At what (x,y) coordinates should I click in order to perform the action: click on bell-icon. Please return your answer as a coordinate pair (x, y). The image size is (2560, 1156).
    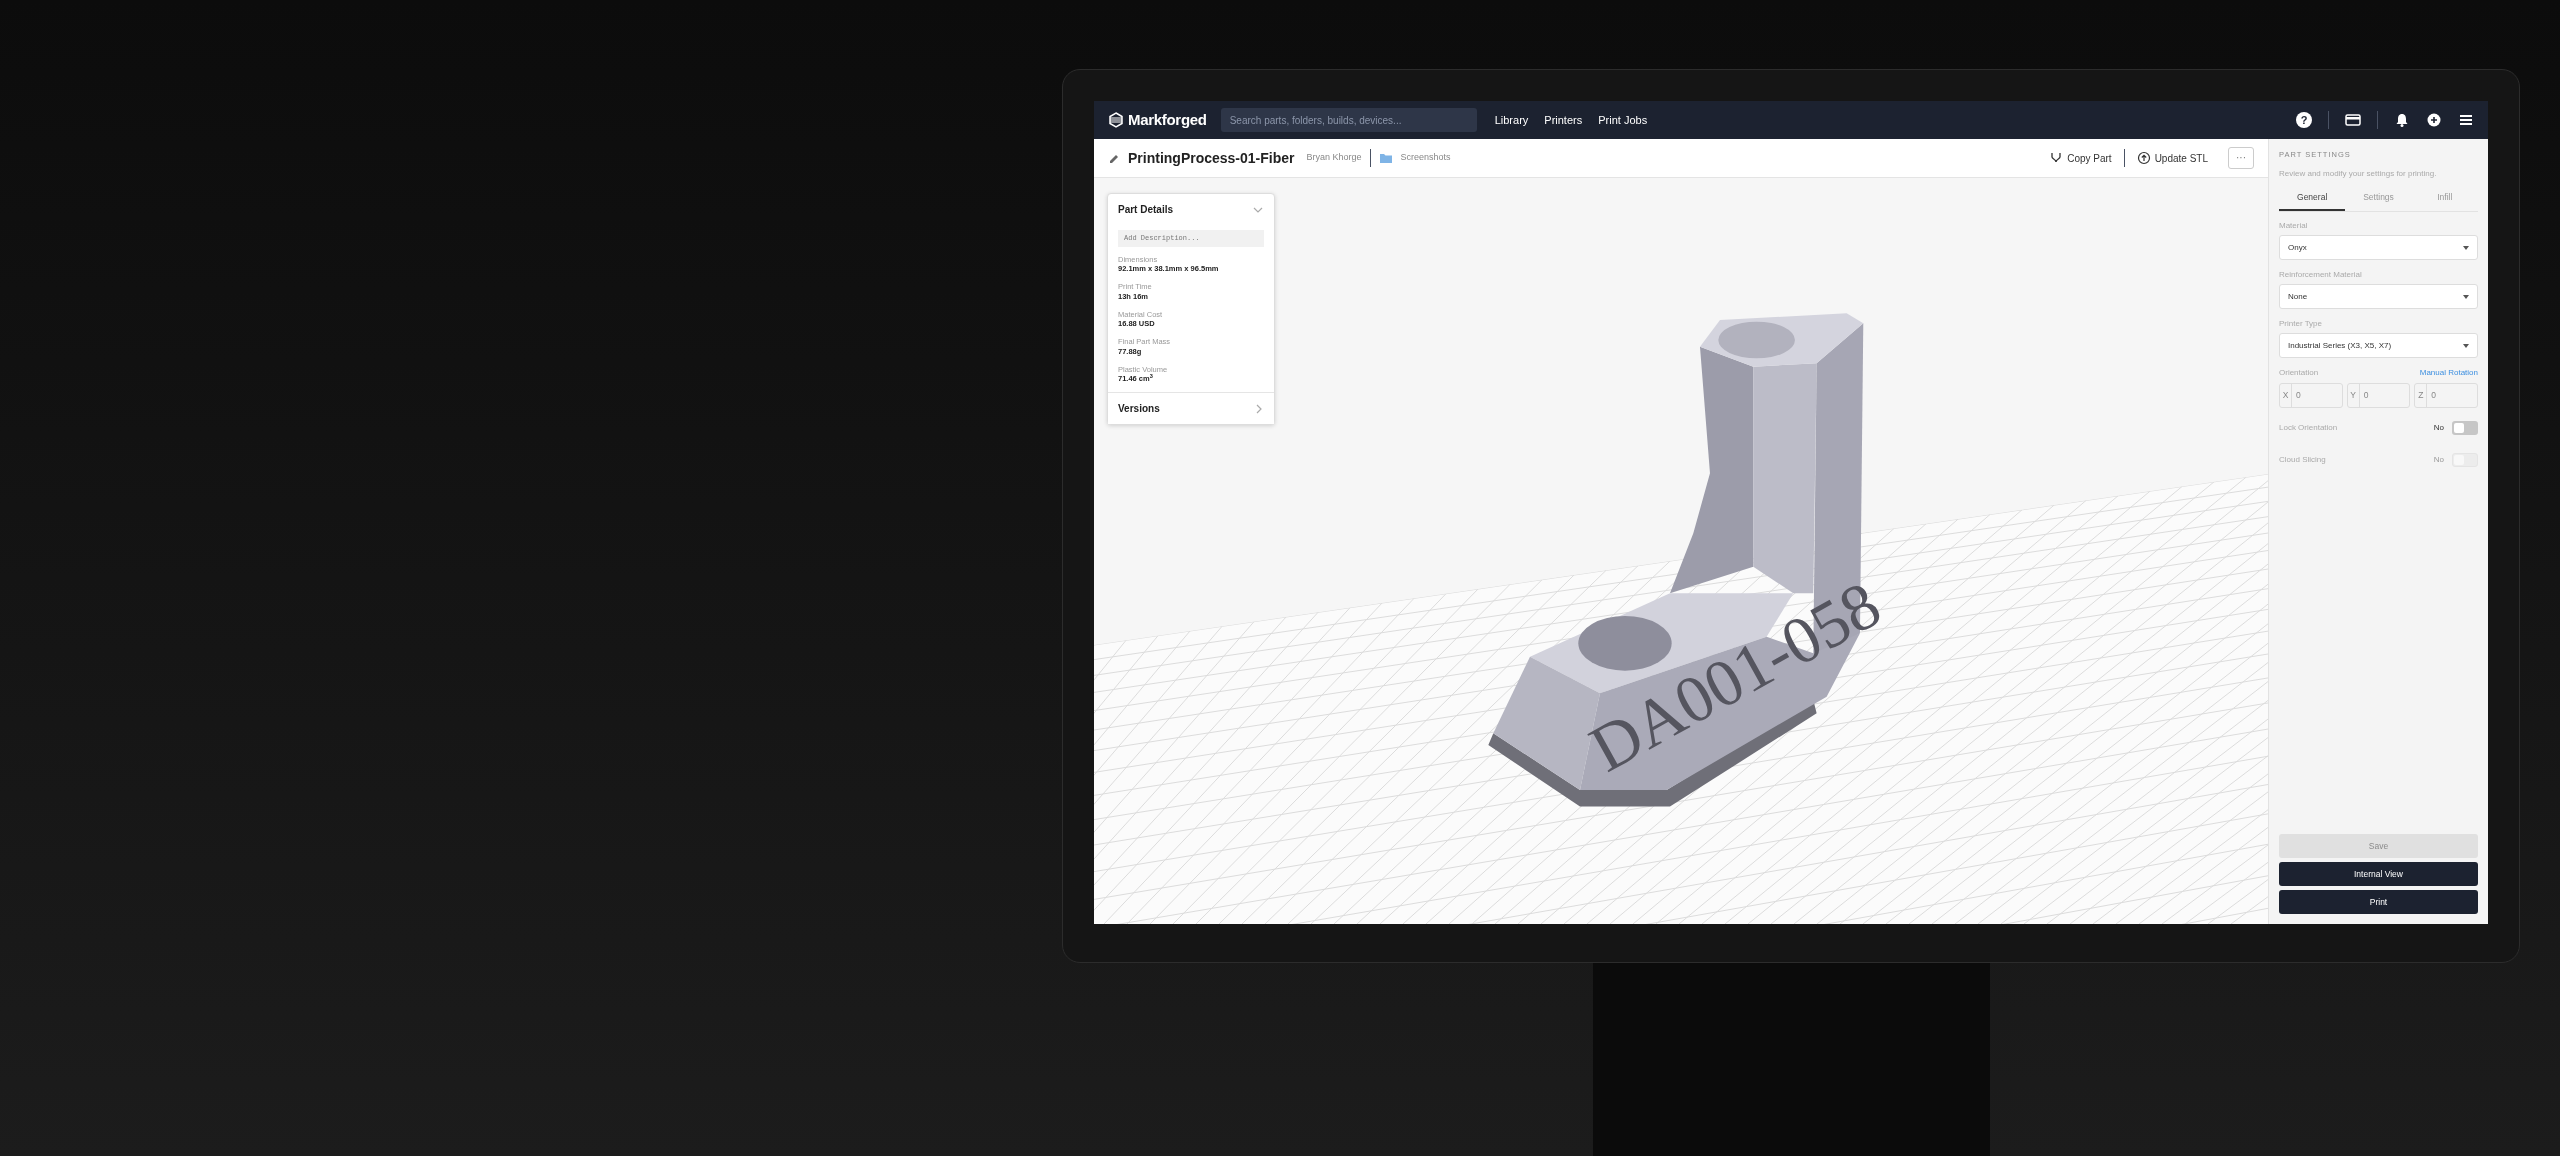
    Looking at the image, I should click on (2402, 120).